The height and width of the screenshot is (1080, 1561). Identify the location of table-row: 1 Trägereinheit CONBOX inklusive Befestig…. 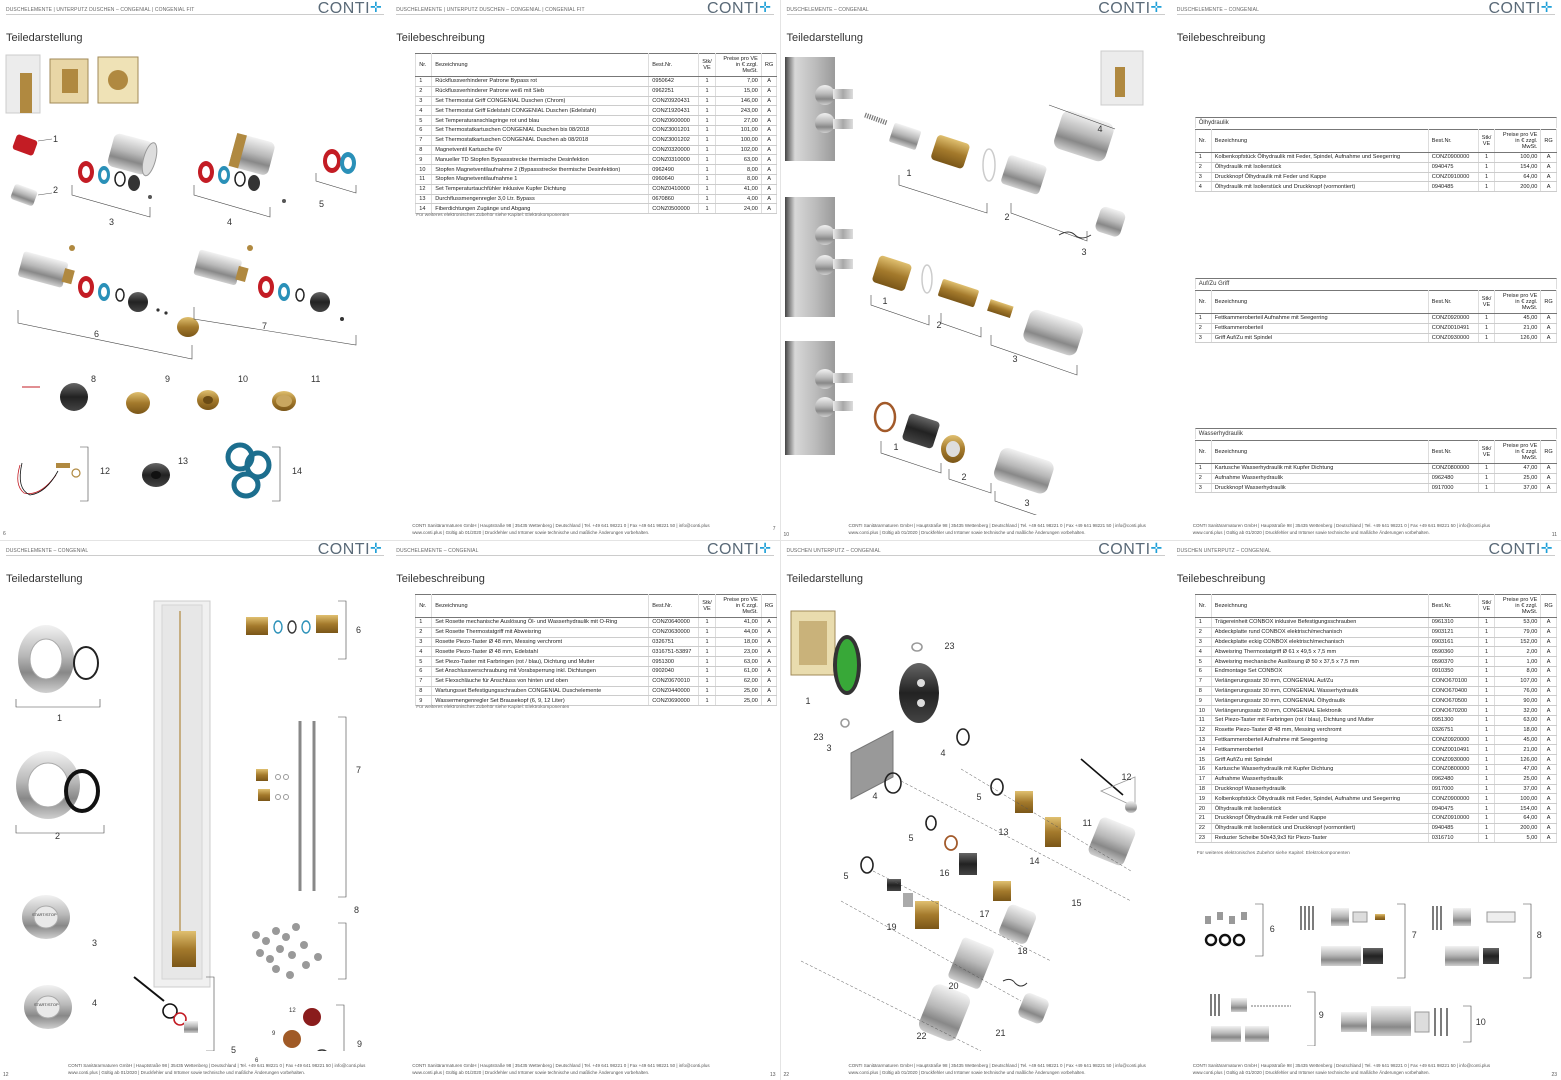
(1375, 622).